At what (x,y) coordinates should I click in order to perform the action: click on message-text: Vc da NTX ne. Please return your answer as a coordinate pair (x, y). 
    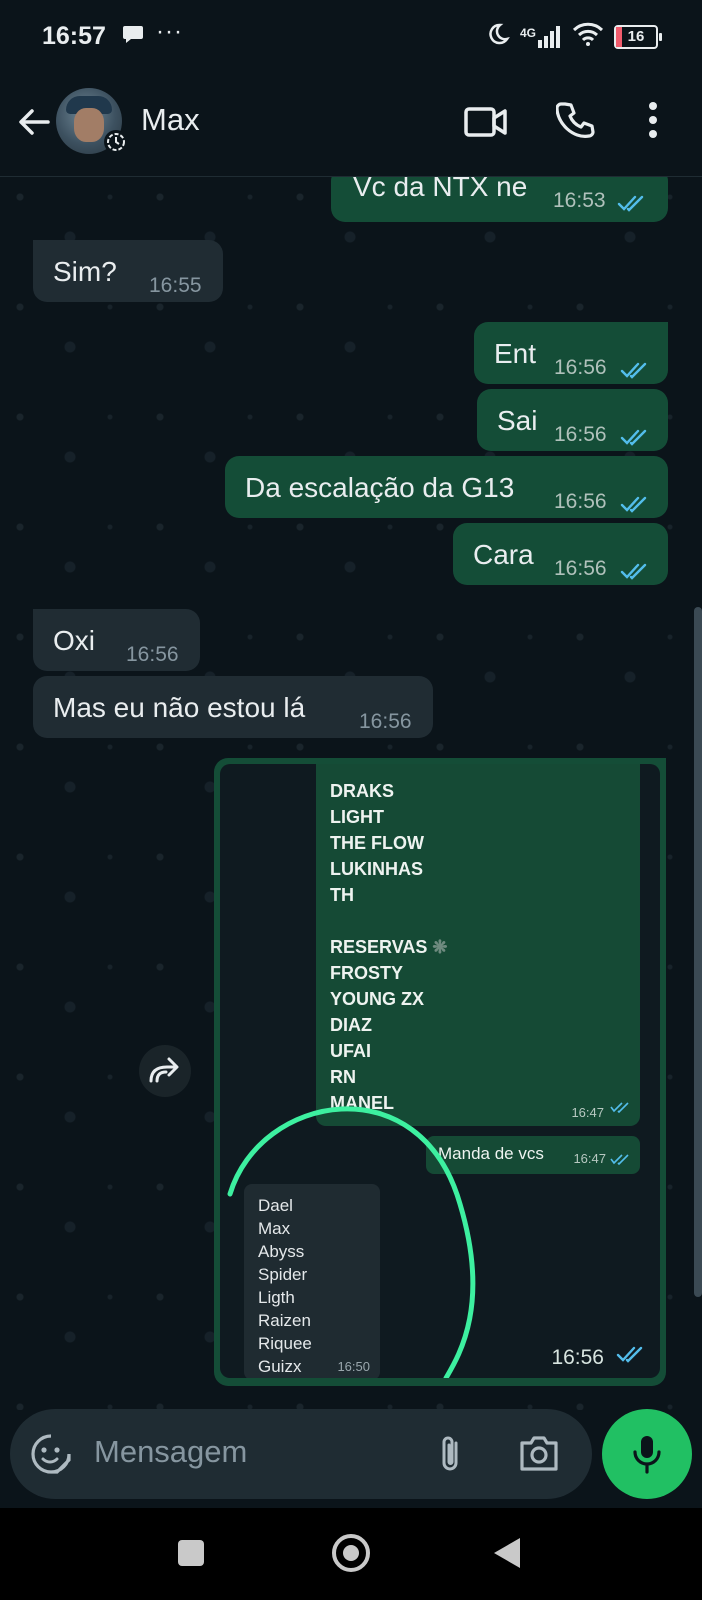
    Looking at the image, I should click on (440, 189).